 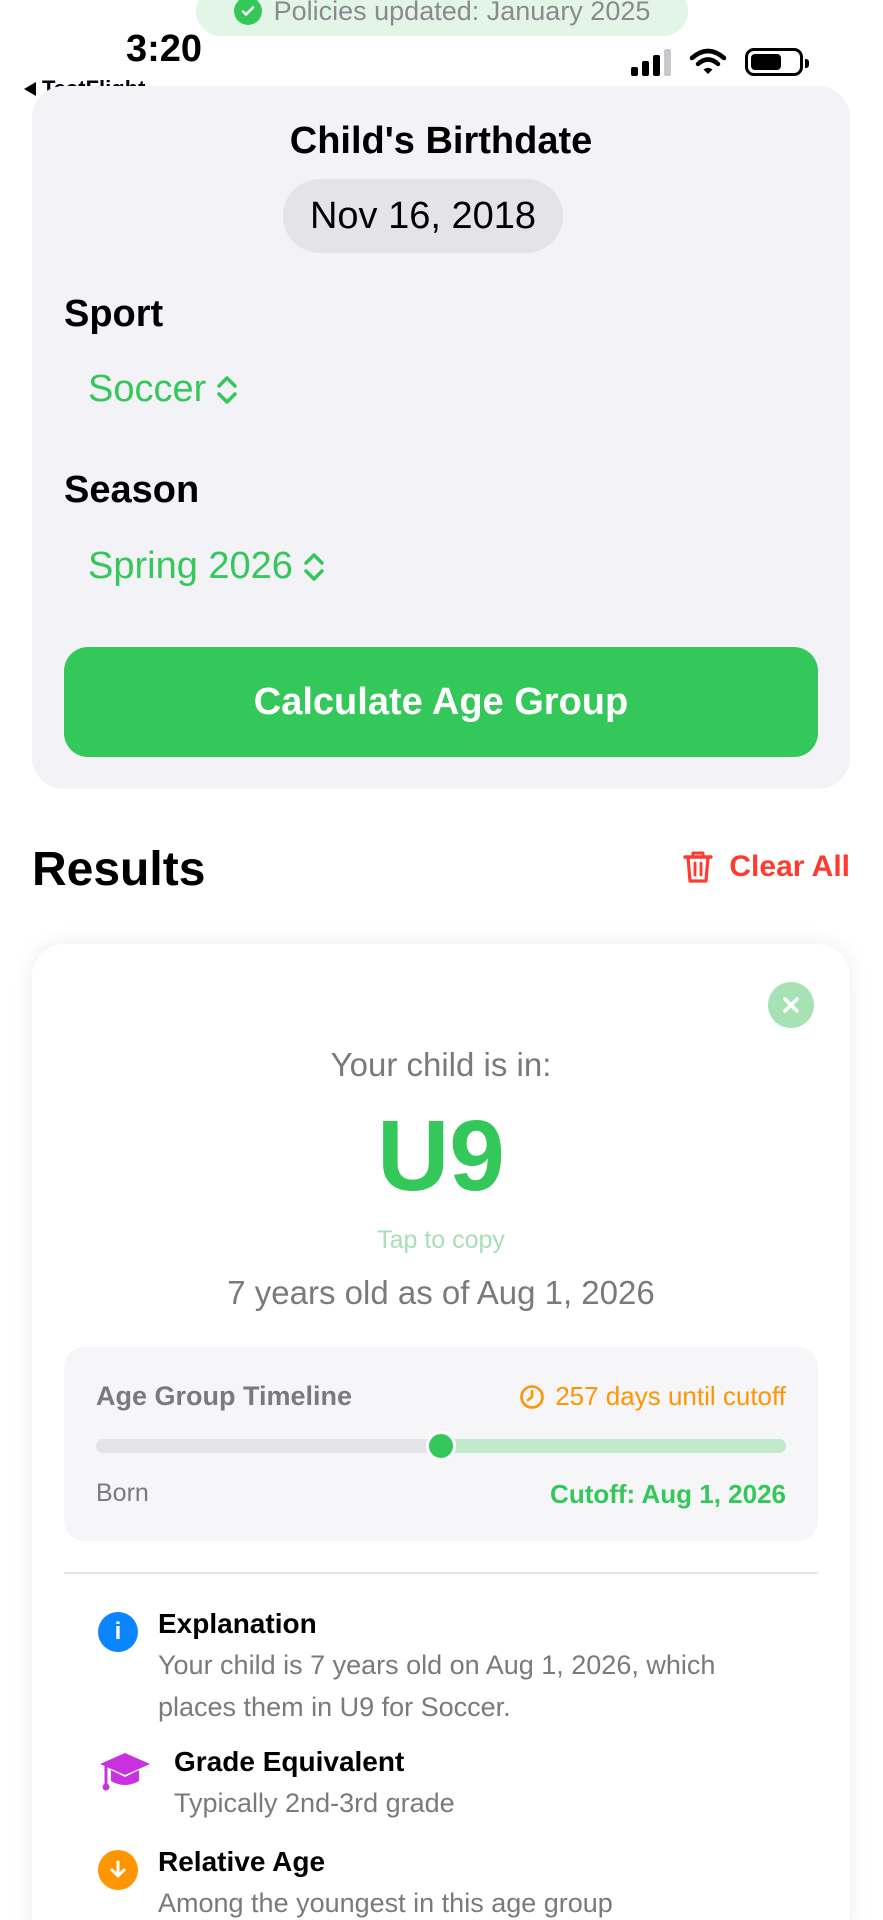 I want to click on days-until-cutoff: 257 days until cutoff, so click(x=652, y=1396).